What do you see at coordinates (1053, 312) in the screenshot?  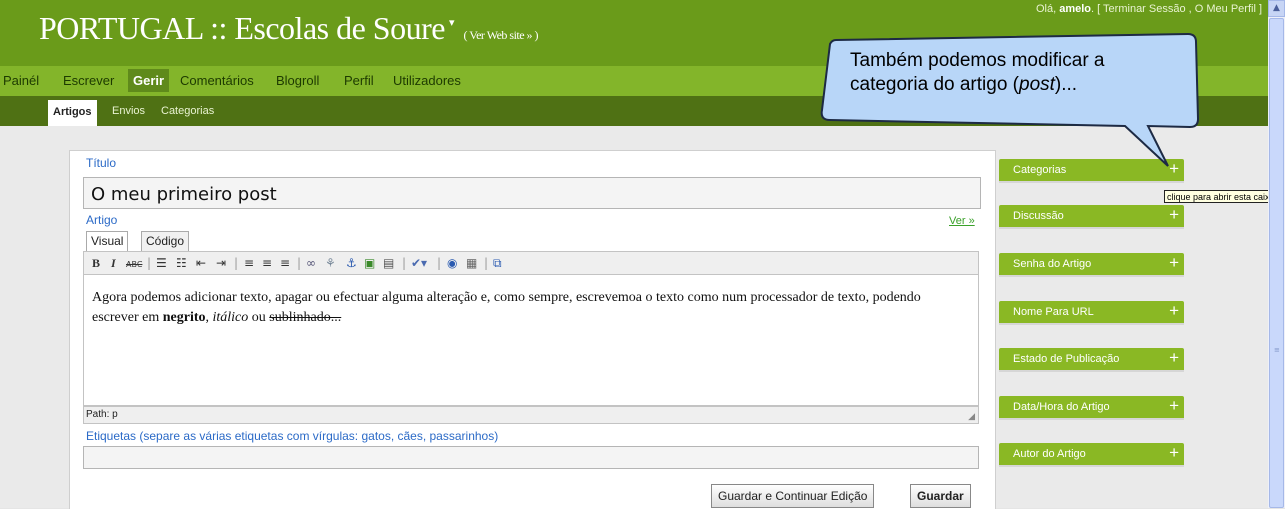 I see `box-label: Nome Para URL` at bounding box center [1053, 312].